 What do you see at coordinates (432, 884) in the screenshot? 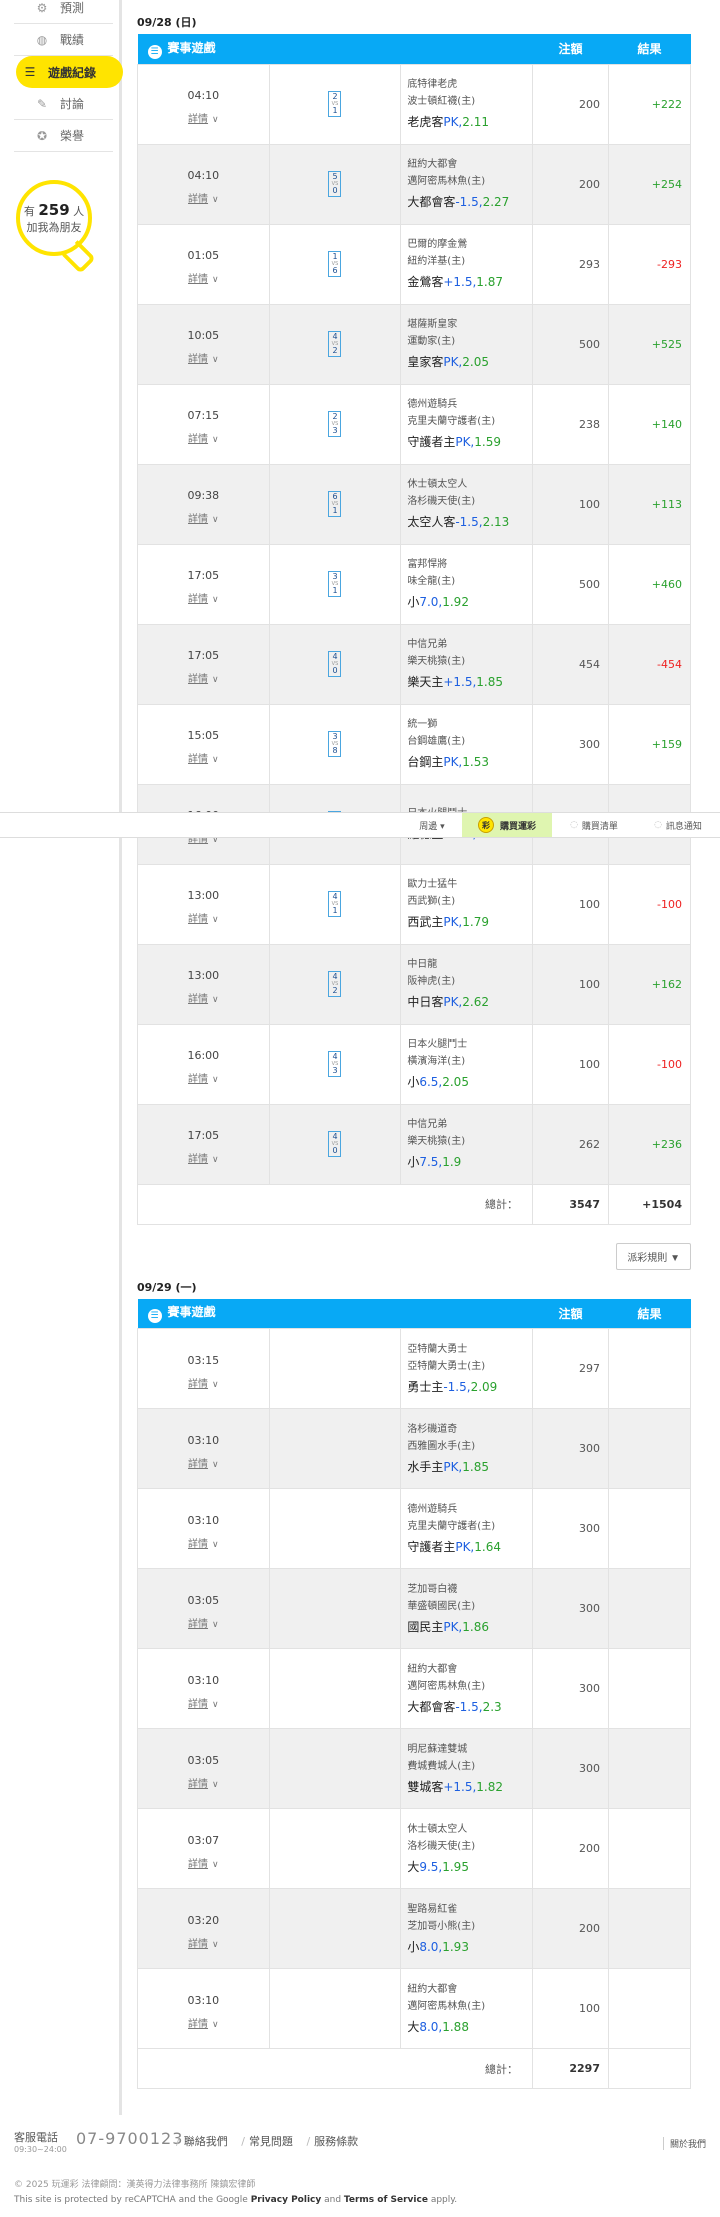
I see `away-team: 歐力士猛牛` at bounding box center [432, 884].